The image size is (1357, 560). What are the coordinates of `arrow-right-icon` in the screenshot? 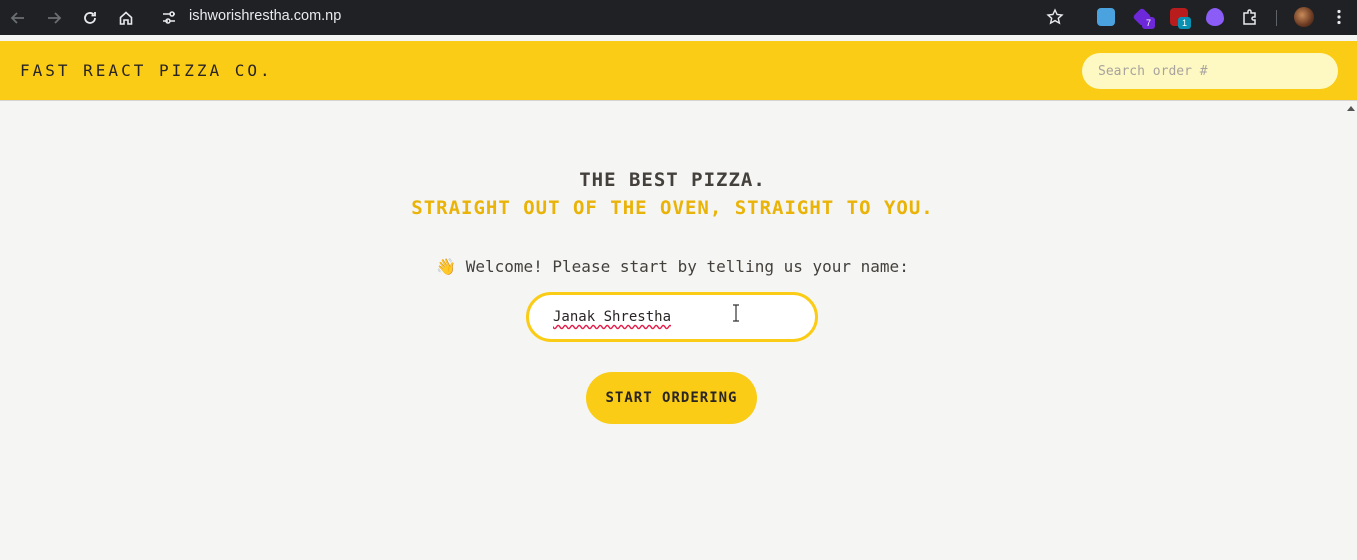 It's located at (55, 17).